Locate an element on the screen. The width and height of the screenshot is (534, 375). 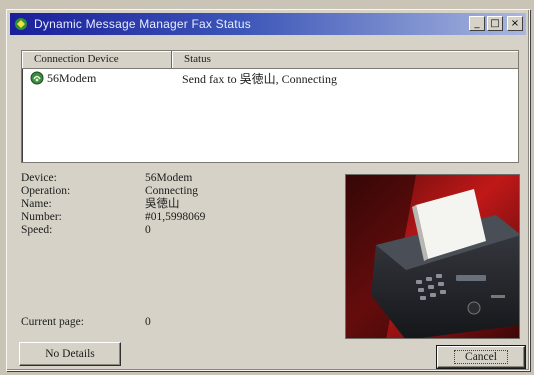
current-page-value: 0 is located at coordinates (148, 322).